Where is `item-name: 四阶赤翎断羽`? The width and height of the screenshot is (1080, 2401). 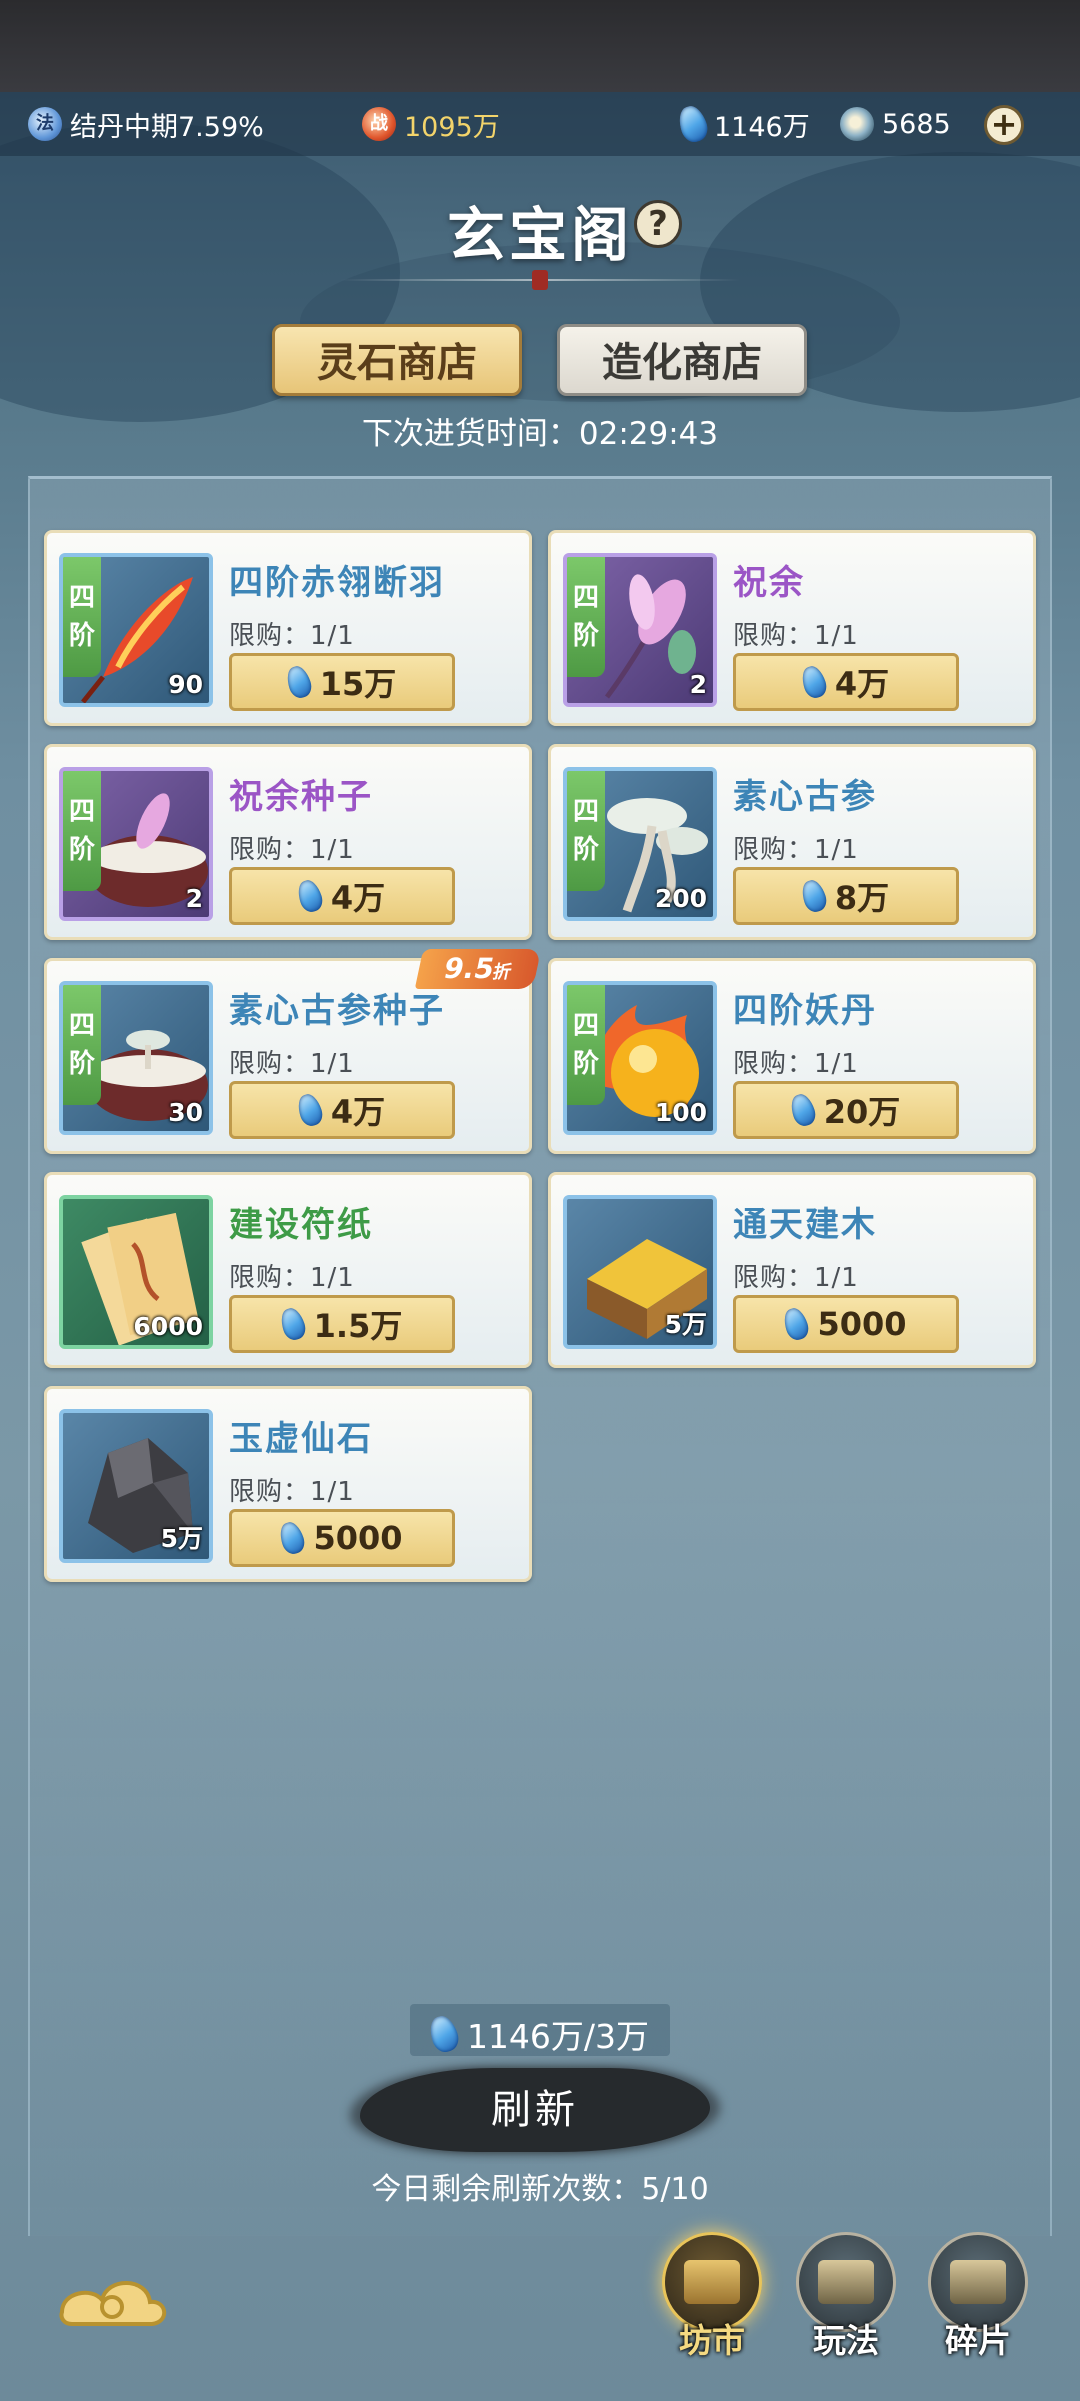
item-name: 四阶赤翎断羽 is located at coordinates (337, 583).